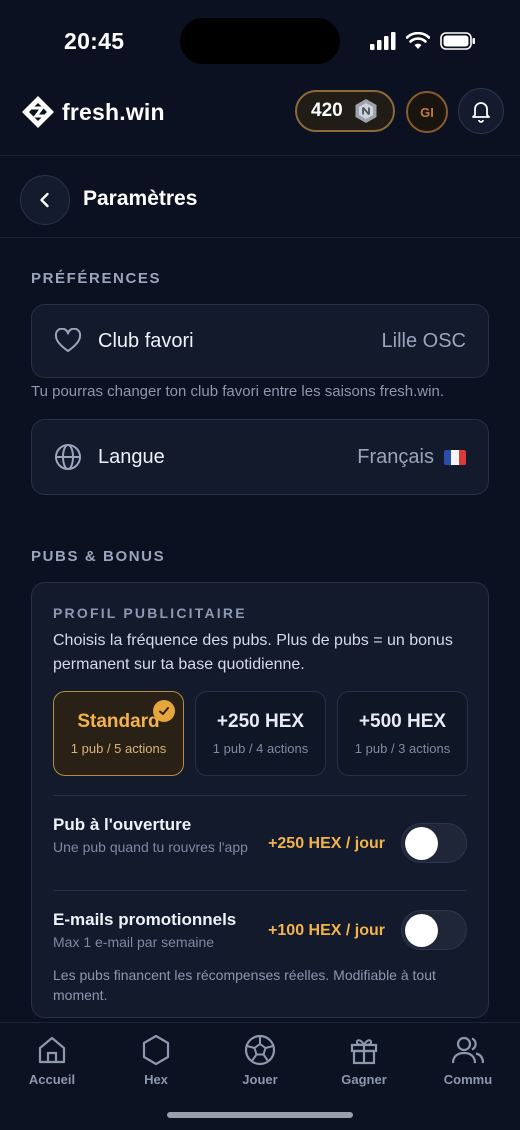  I want to click on promo-emails-toggle, so click(434, 930).